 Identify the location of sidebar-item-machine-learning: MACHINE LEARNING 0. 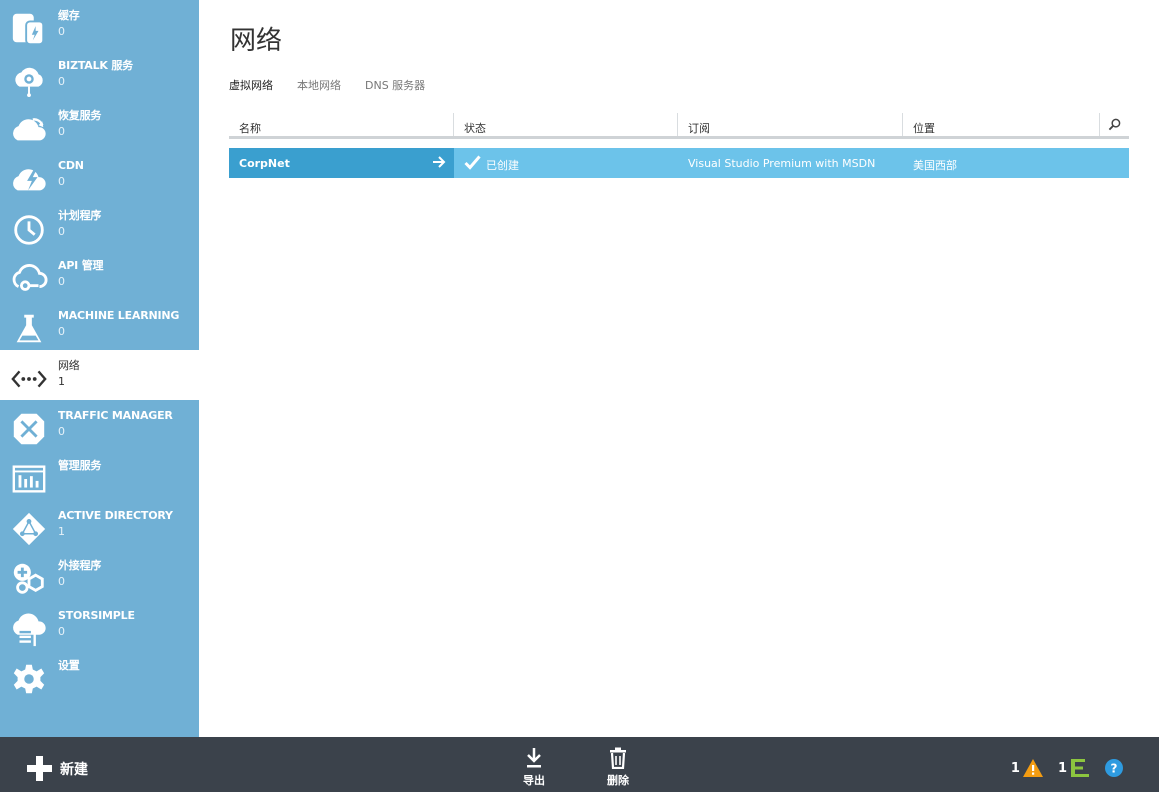
(99, 325).